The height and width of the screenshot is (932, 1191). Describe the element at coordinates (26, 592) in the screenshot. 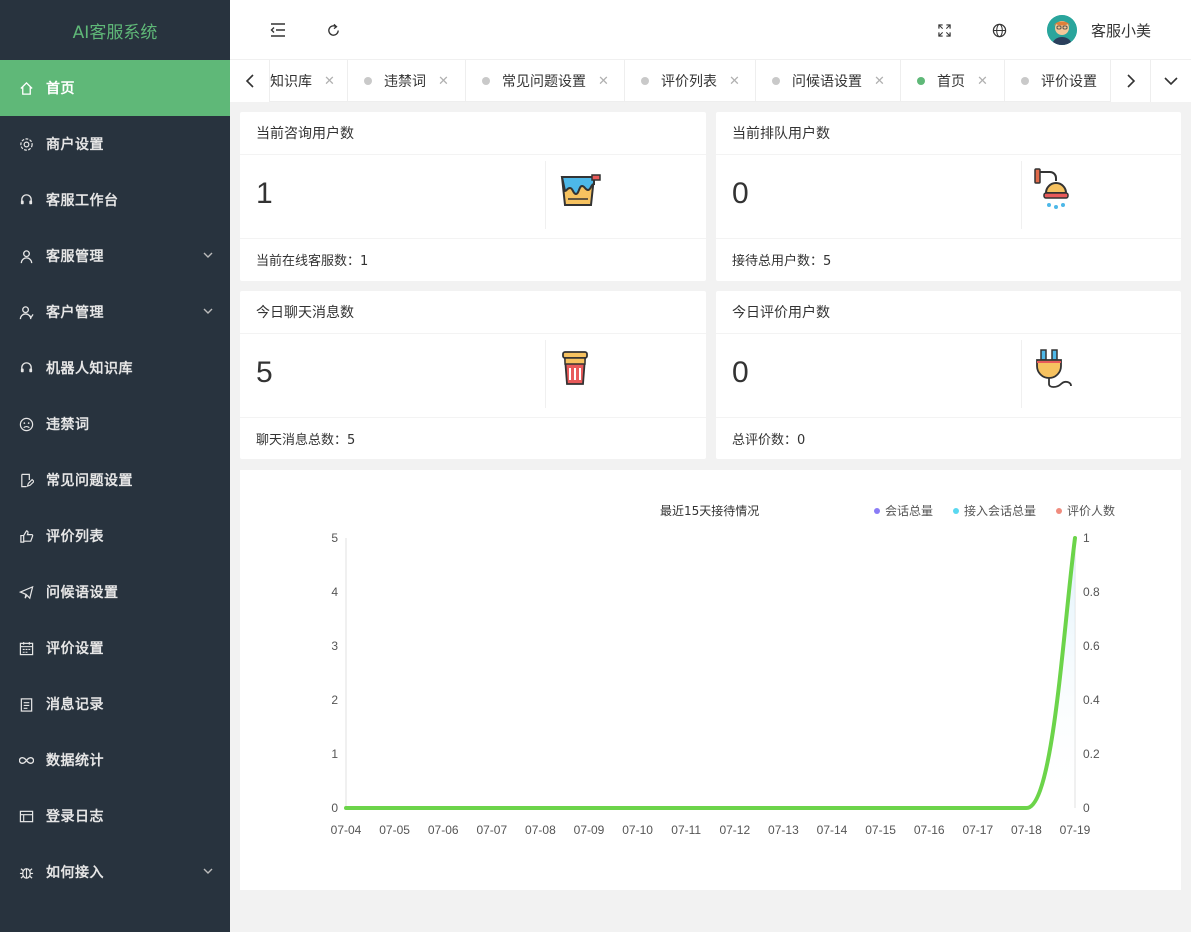

I see `send-icon` at that location.